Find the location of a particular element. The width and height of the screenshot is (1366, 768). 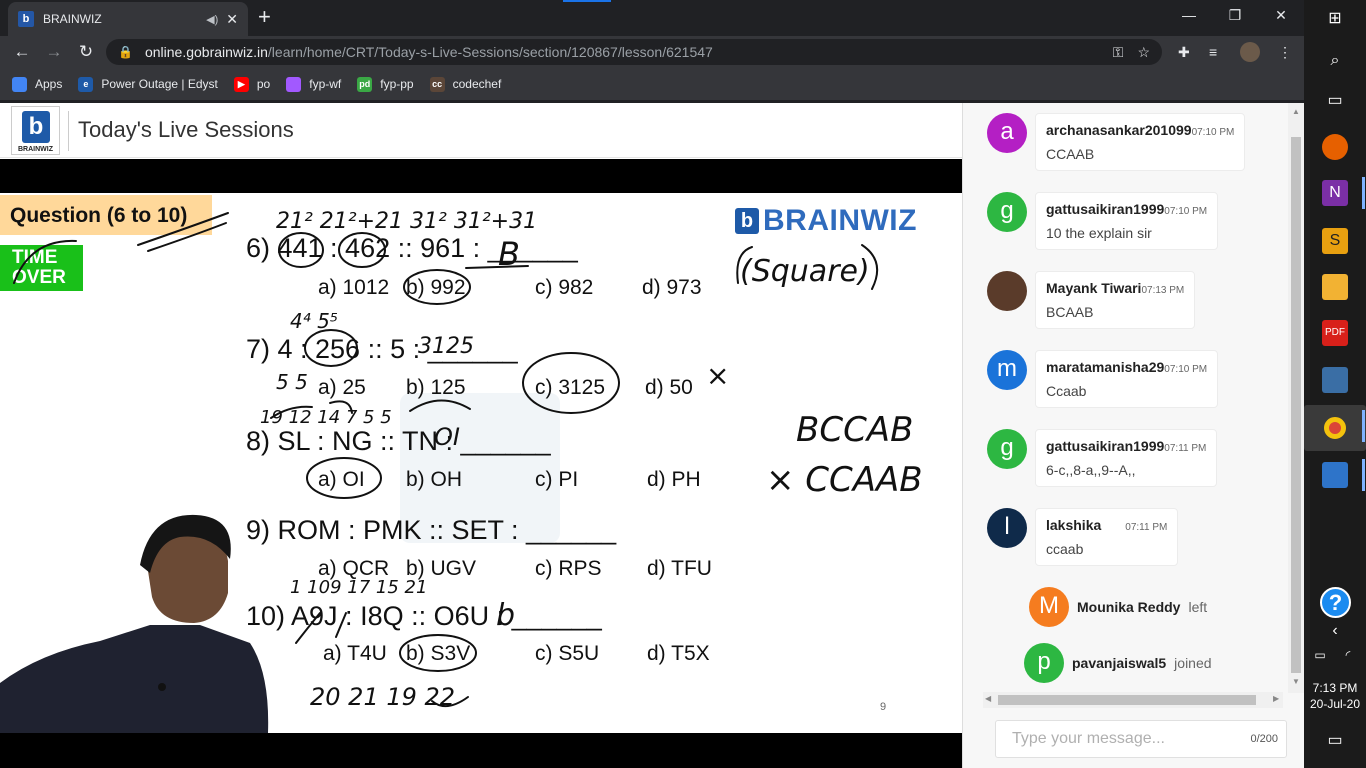

photos-icon is located at coordinates (1335, 475).